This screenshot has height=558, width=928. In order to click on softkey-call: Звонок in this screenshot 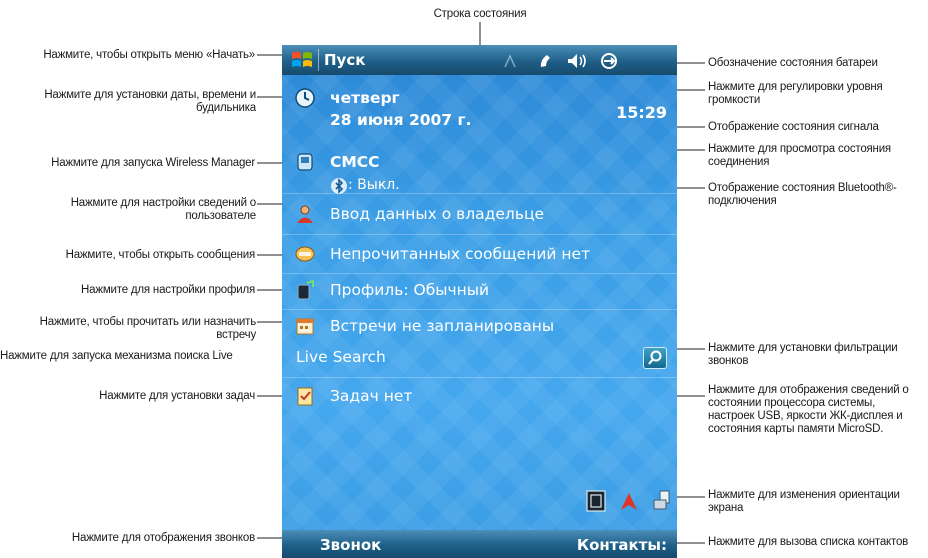, I will do `click(350, 545)`.